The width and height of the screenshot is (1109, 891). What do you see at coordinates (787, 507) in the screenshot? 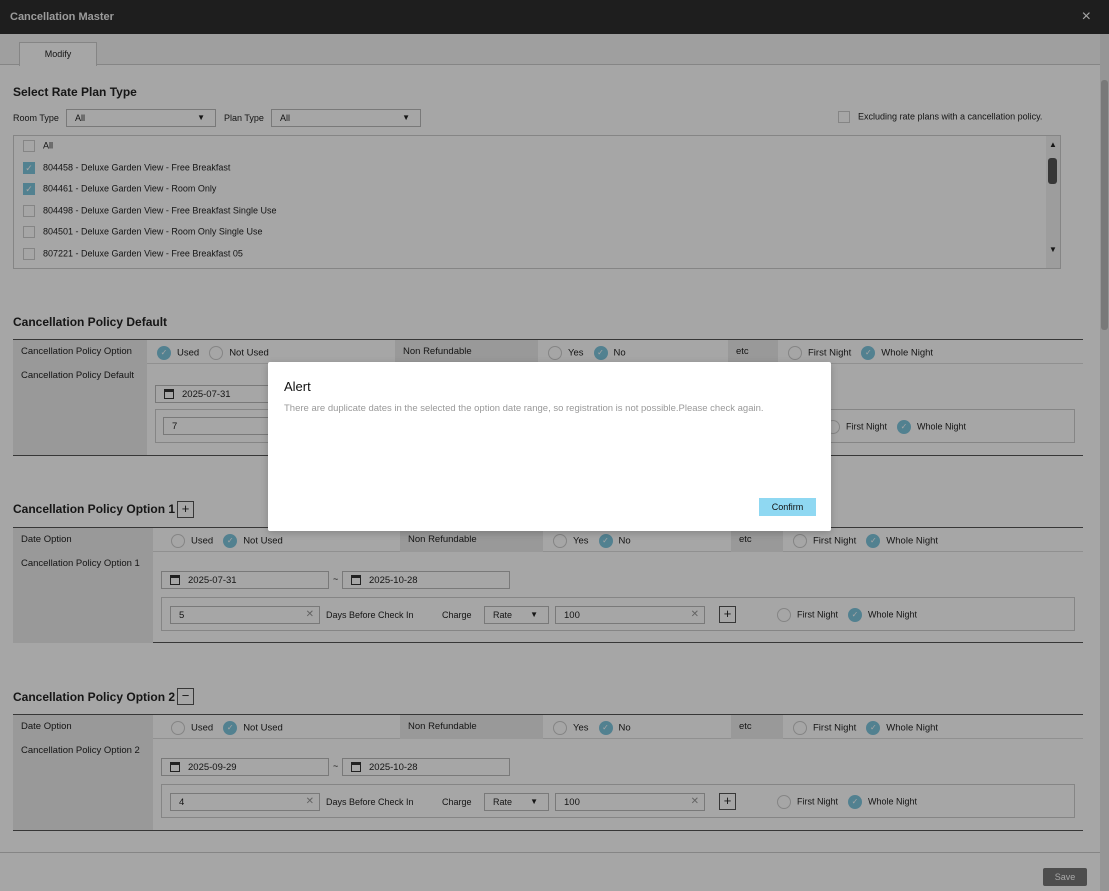
I see `confirm-button: Confirm` at bounding box center [787, 507].